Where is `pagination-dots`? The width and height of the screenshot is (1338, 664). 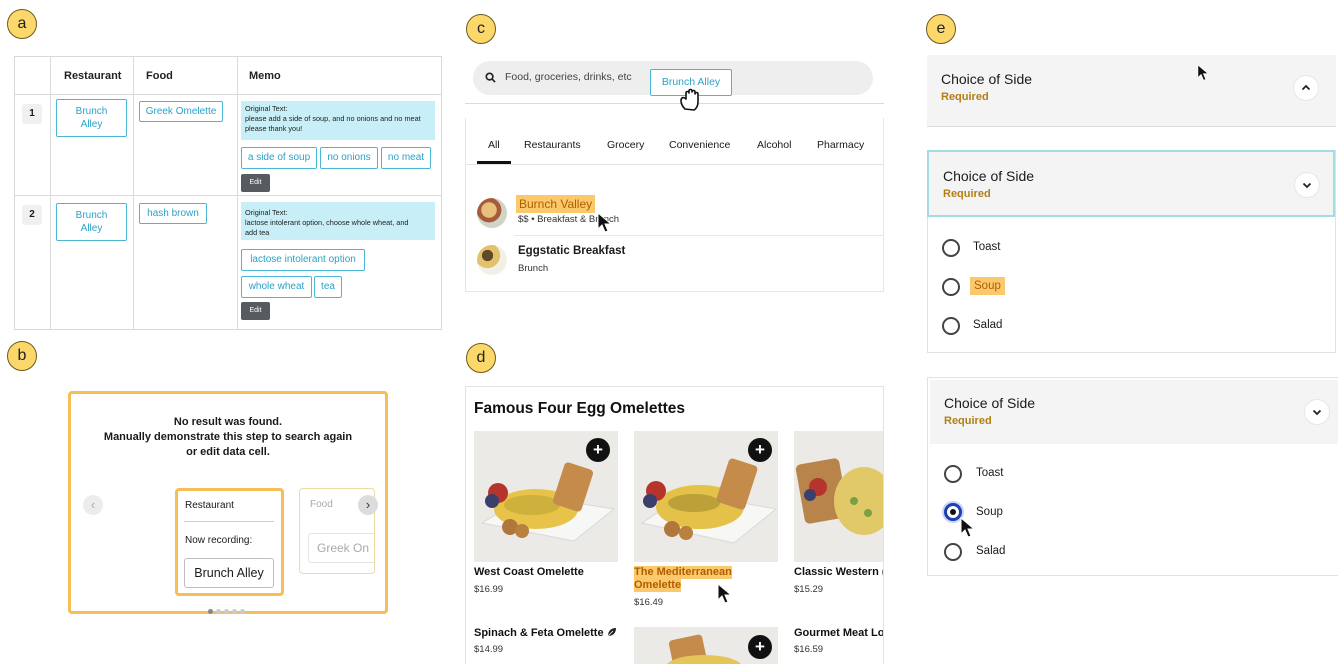
pagination-dots is located at coordinates (226, 610).